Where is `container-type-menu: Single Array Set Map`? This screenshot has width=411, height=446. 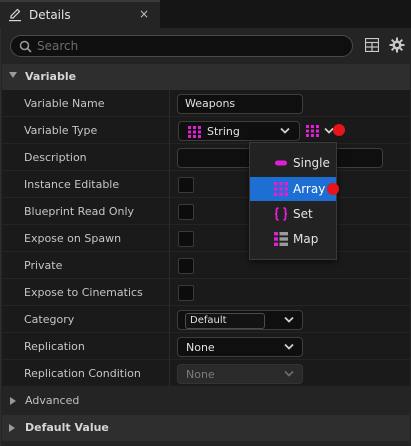
container-type-menu: Single Array Set Map is located at coordinates (294, 201).